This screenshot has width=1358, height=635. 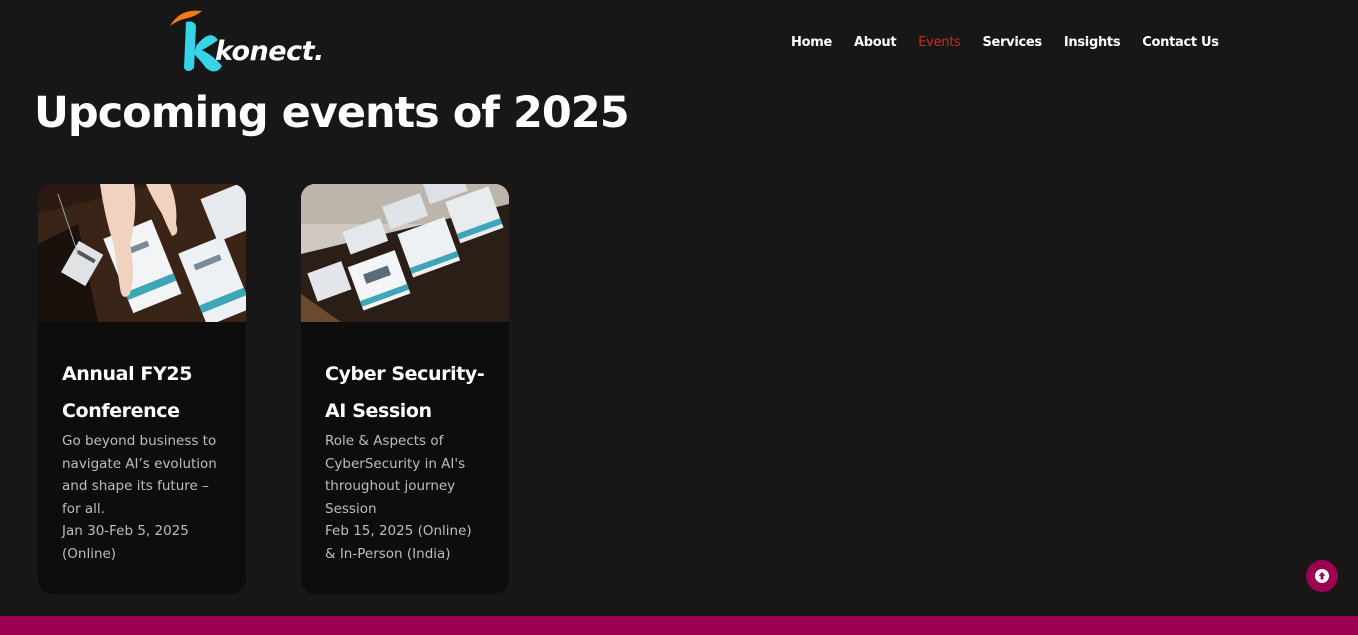 What do you see at coordinates (378, 411) in the screenshot?
I see `event-title: AI Session` at bounding box center [378, 411].